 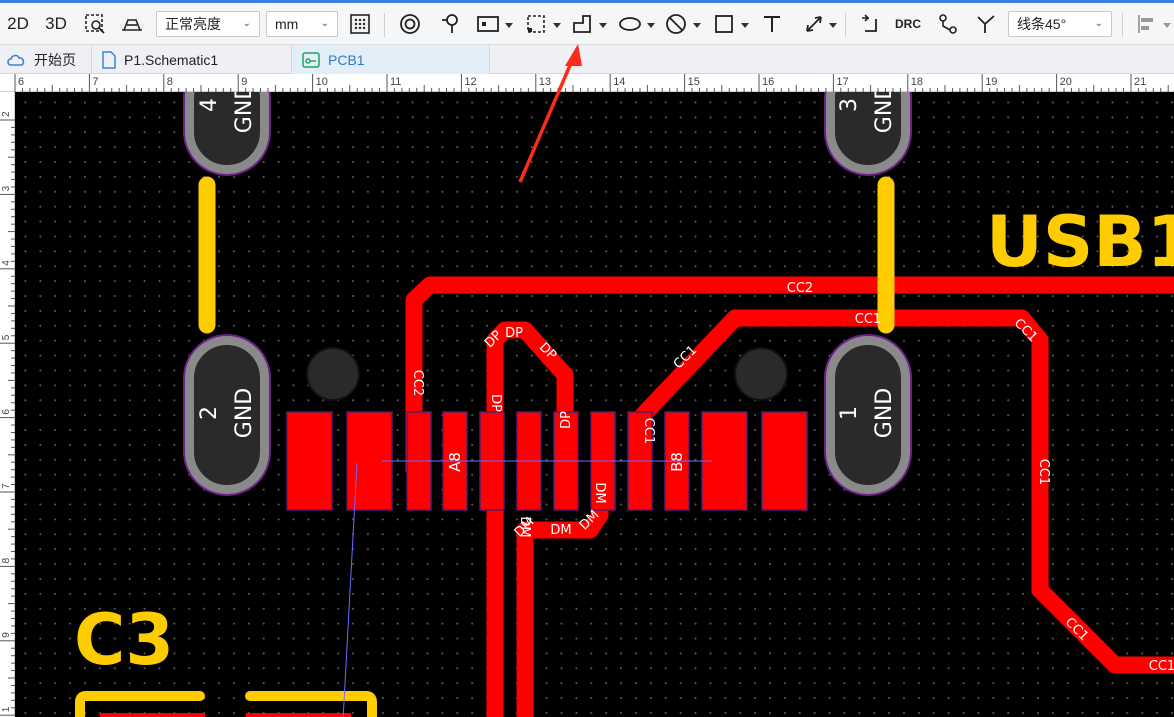 I want to click on pad-2-number: 2, so click(x=209, y=413).